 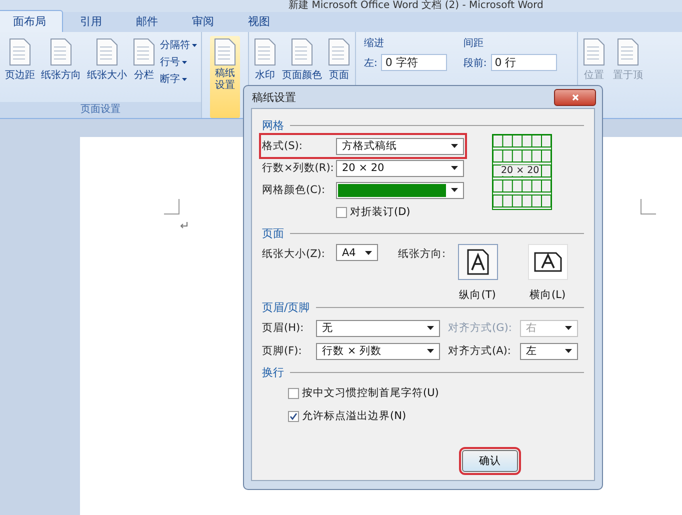 What do you see at coordinates (293, 416) in the screenshot?
I see `check-mark-icon` at bounding box center [293, 416].